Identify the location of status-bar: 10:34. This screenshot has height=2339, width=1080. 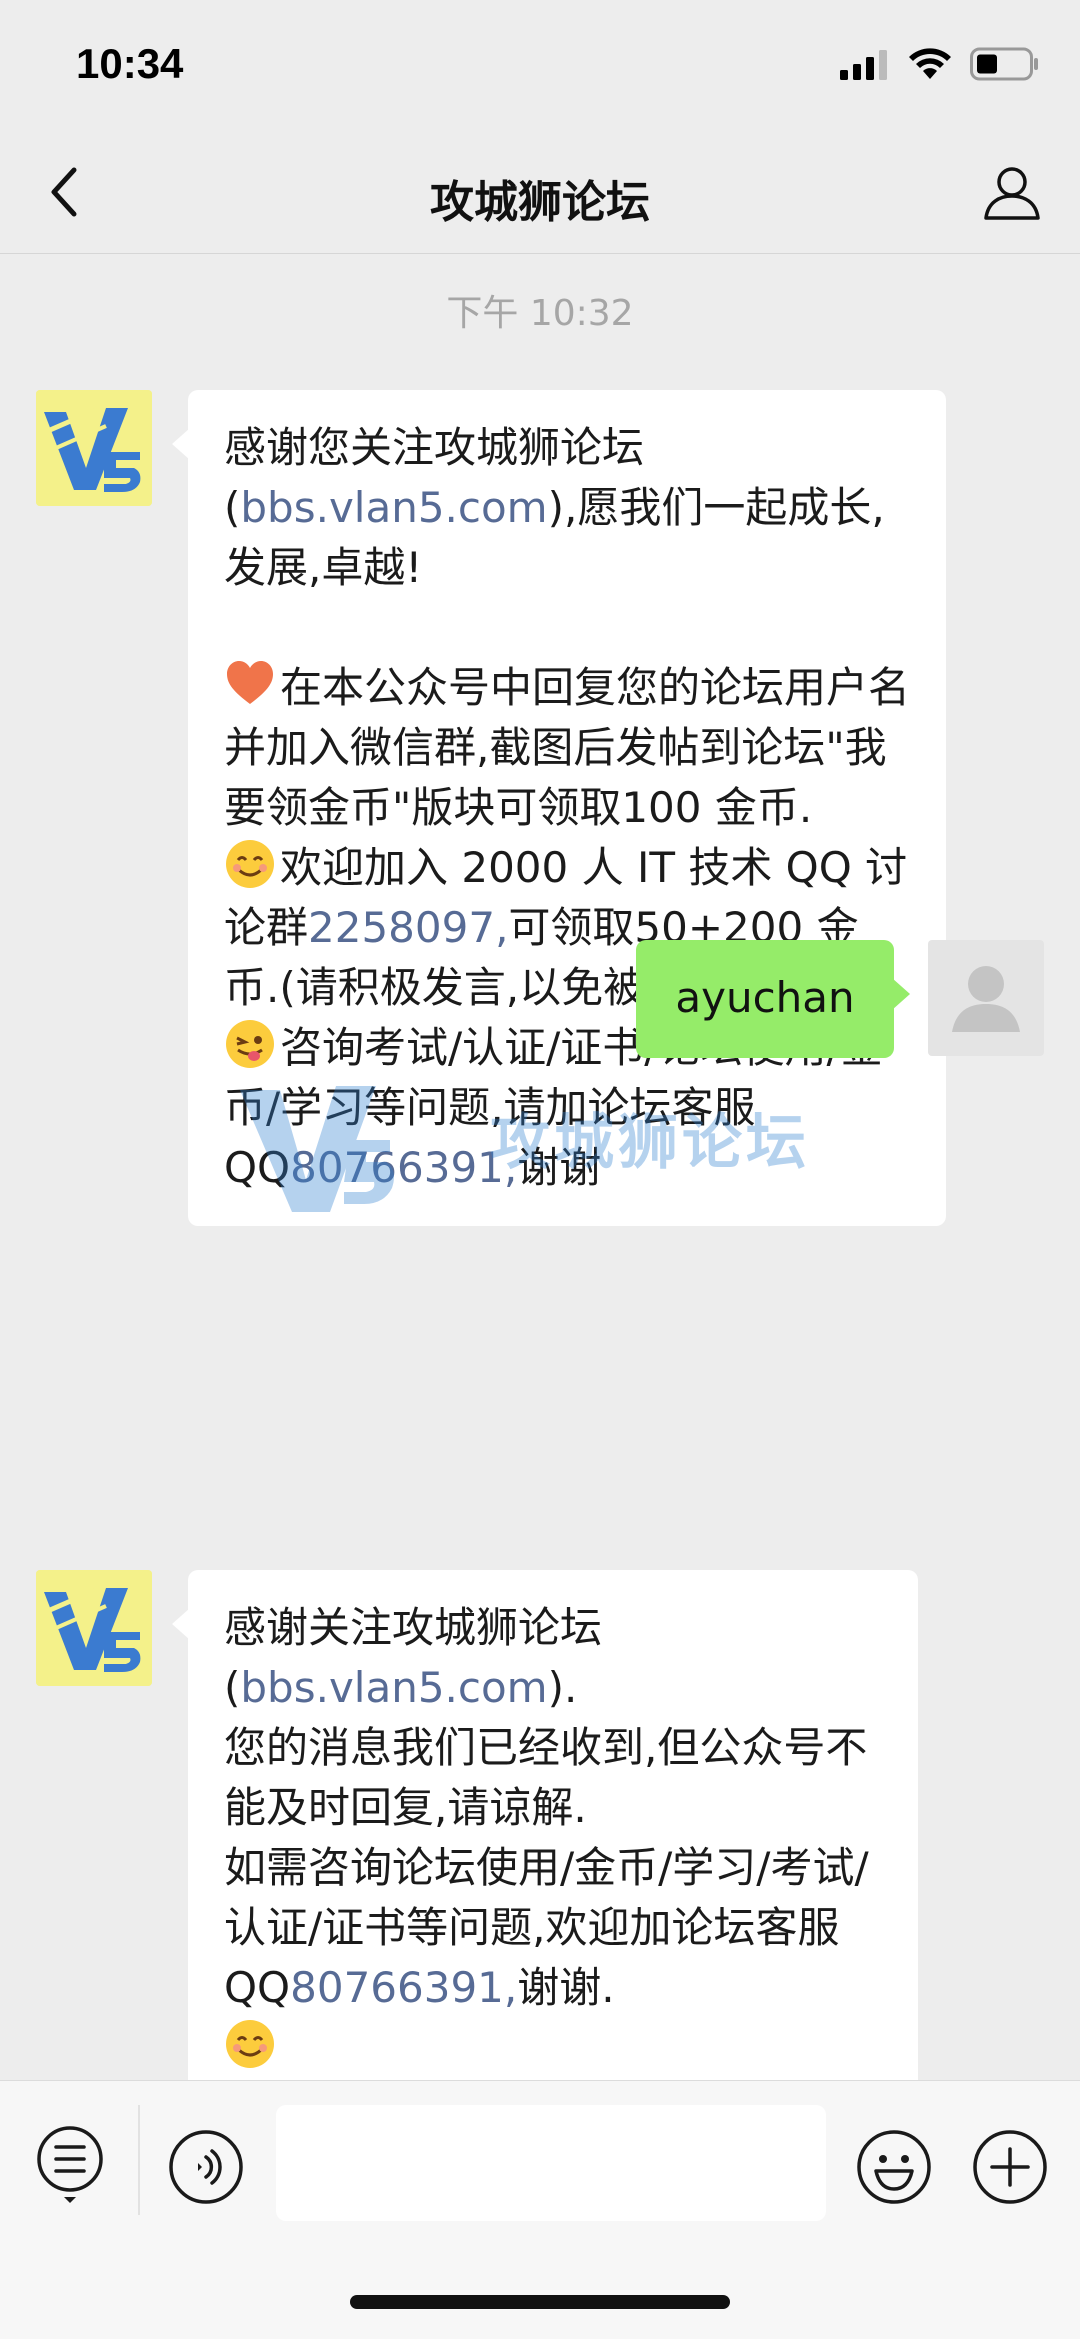
(540, 65).